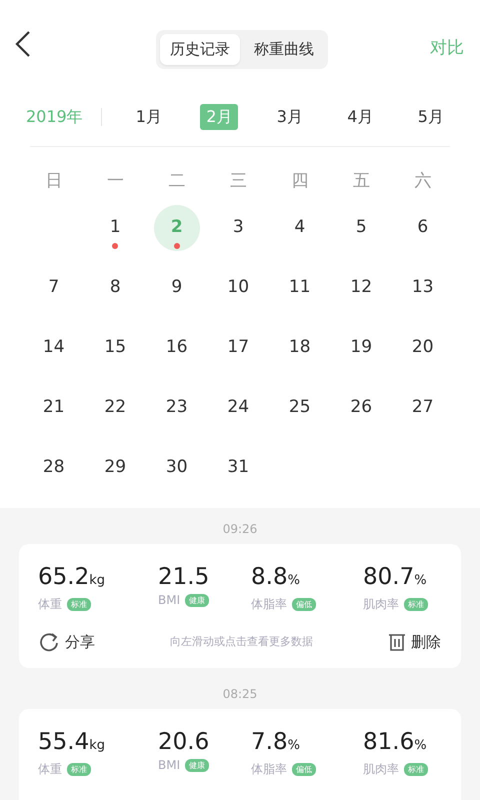 The width and height of the screenshot is (480, 800). Describe the element at coordinates (360, 117) in the screenshot. I see `month-tab: 4月` at that location.